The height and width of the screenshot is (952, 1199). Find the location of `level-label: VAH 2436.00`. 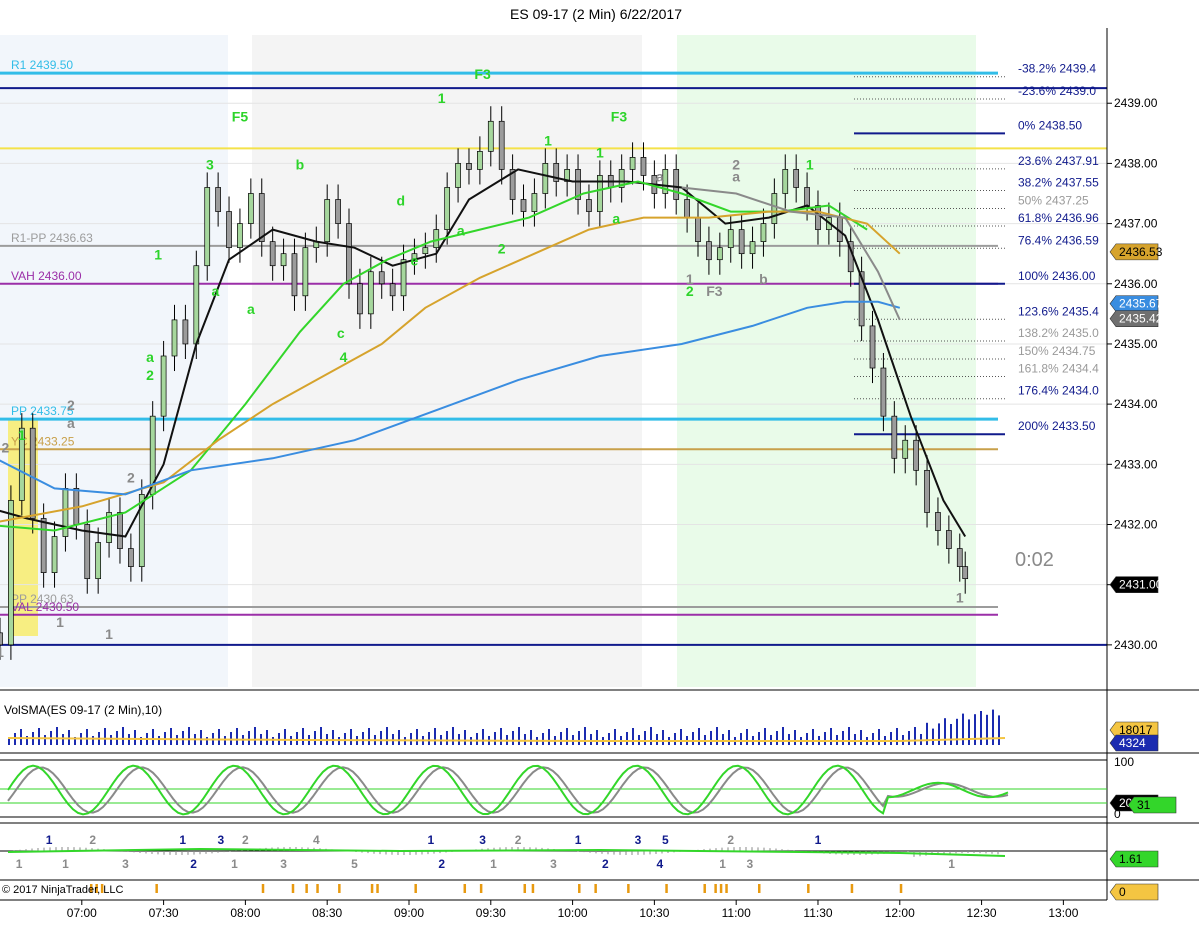

level-label: VAH 2436.00 is located at coordinates (46, 276).